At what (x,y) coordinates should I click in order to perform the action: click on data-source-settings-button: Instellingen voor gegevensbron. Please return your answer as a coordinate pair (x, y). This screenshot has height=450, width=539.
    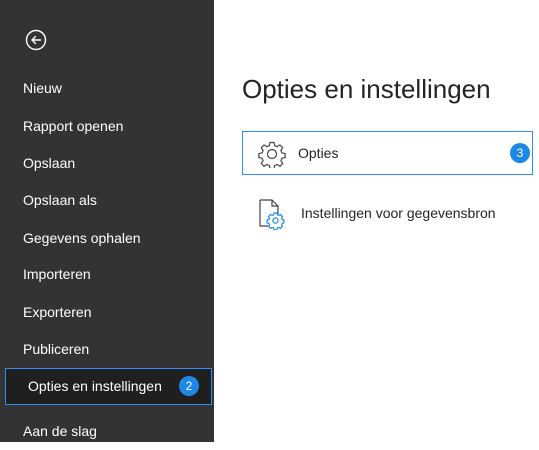
    Looking at the image, I should click on (390, 214).